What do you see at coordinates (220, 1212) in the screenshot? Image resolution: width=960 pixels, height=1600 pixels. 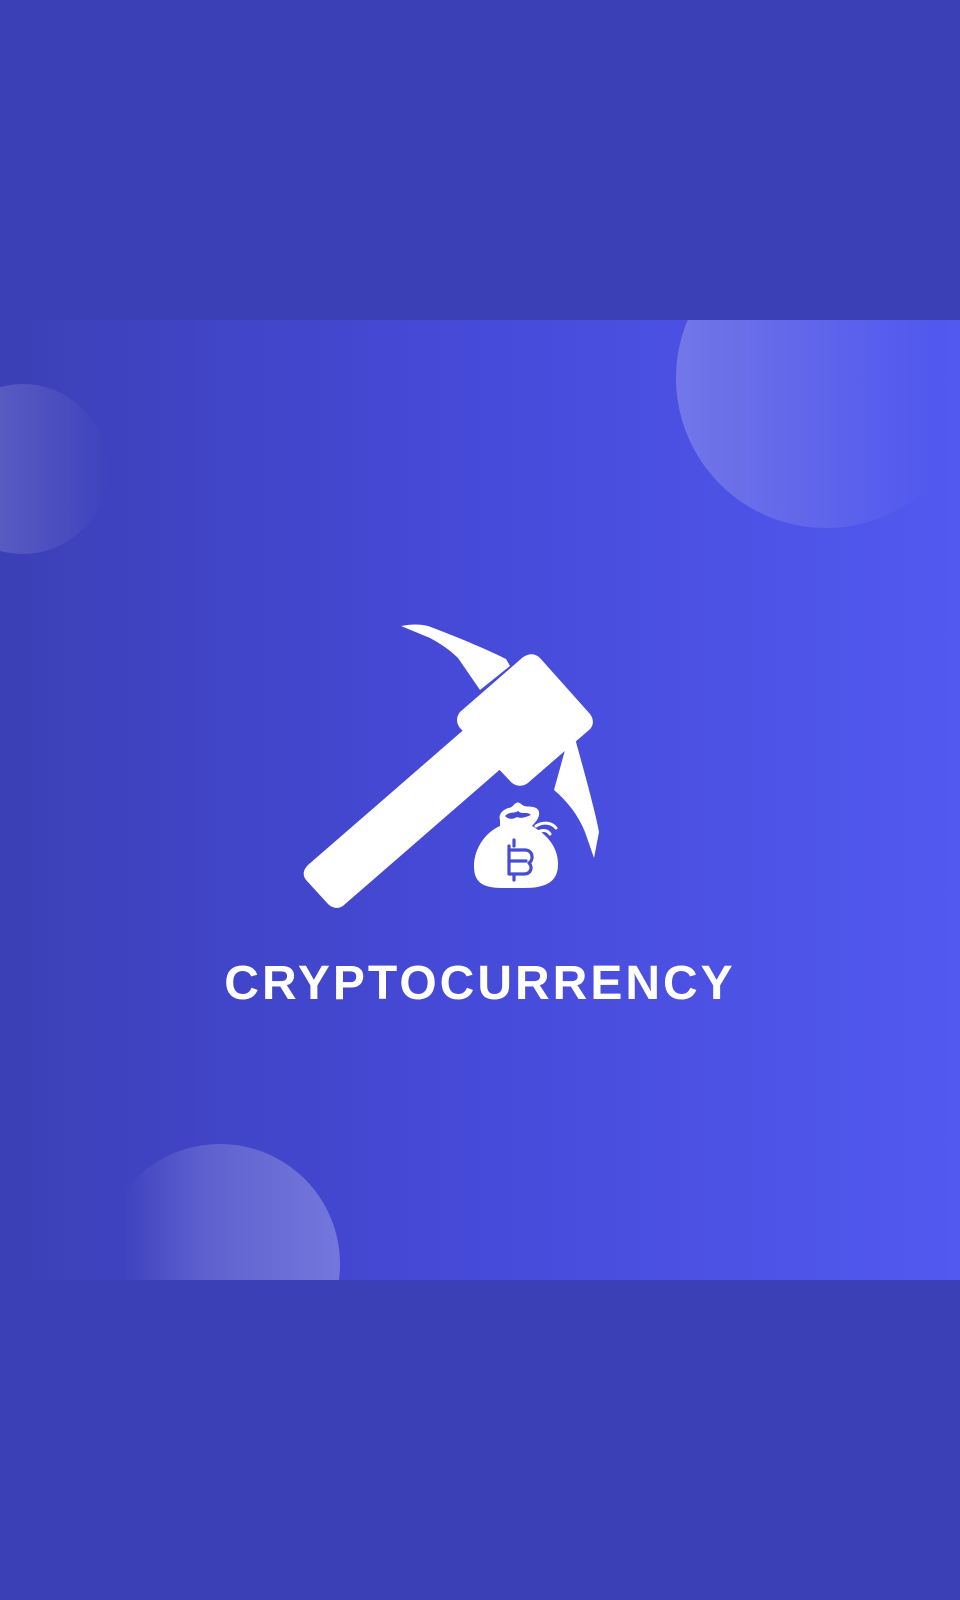 I see `decorative-circle-bottom-left` at bounding box center [220, 1212].